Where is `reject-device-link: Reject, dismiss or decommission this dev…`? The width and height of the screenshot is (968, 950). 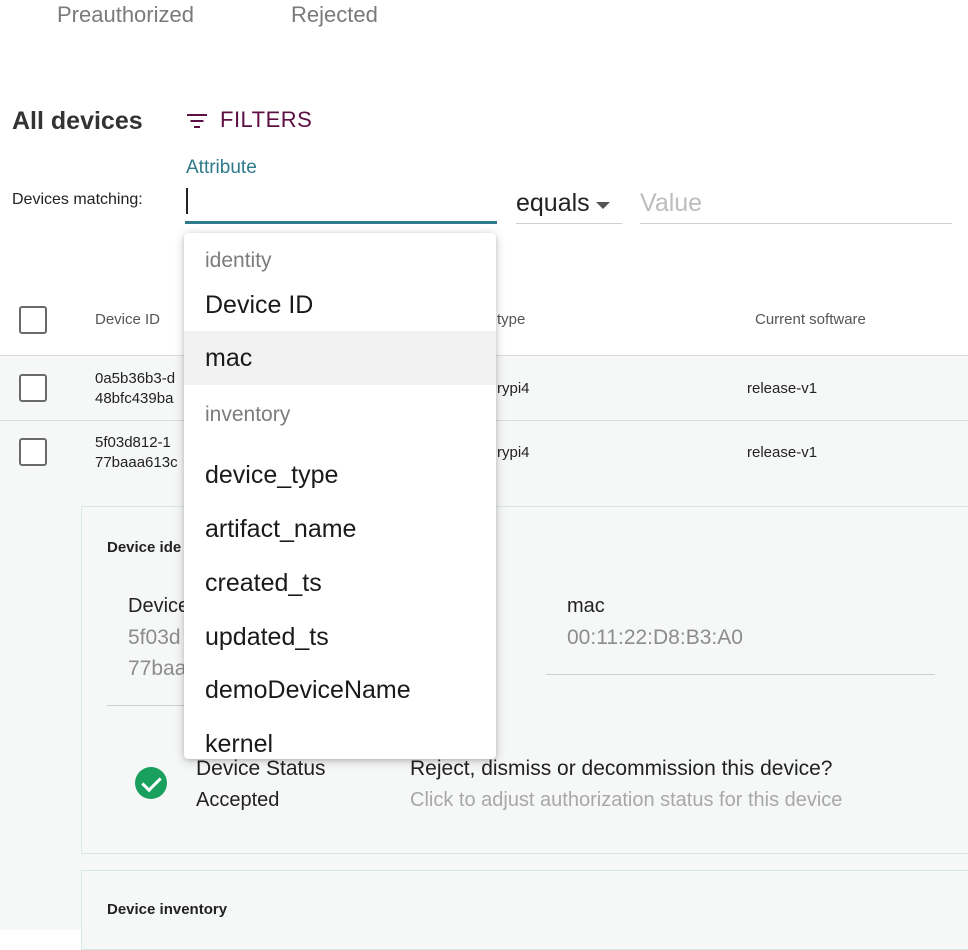 reject-device-link: Reject, dismiss or decommission this dev… is located at coordinates (621, 769).